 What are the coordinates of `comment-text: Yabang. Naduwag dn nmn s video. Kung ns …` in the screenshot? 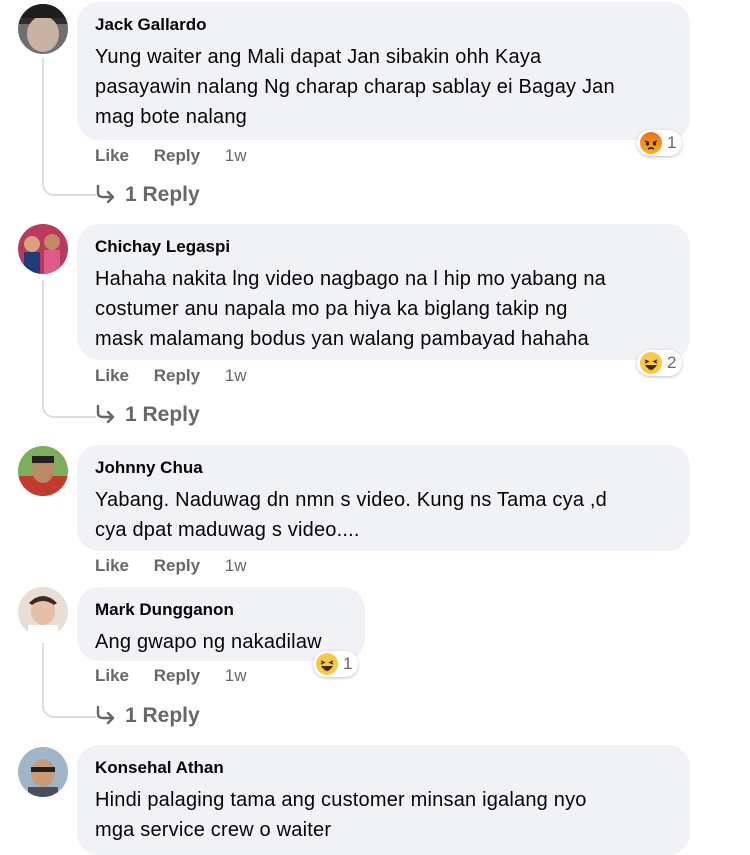 It's located at (351, 500).